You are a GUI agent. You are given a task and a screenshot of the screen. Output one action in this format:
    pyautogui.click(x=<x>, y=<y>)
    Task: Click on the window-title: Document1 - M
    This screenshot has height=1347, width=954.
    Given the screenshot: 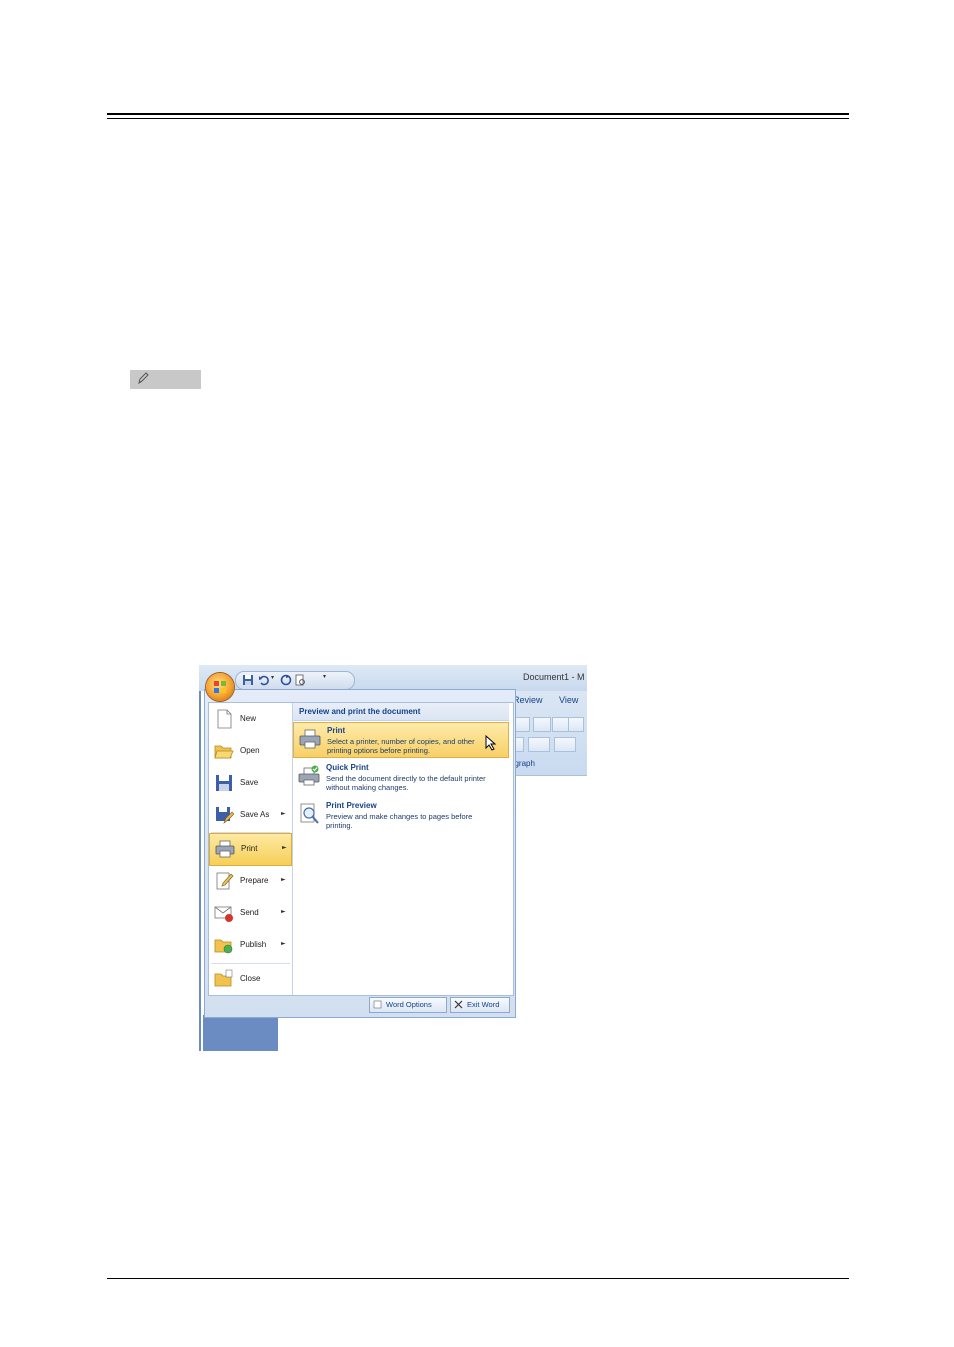 What is the action you would take?
    pyautogui.click(x=554, y=677)
    